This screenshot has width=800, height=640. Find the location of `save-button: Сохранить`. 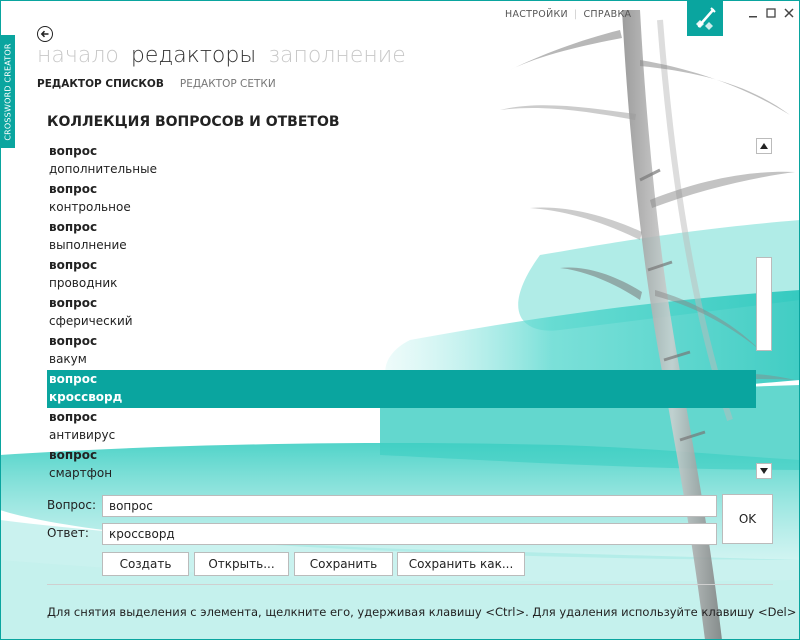

save-button: Сохранить is located at coordinates (343, 564).